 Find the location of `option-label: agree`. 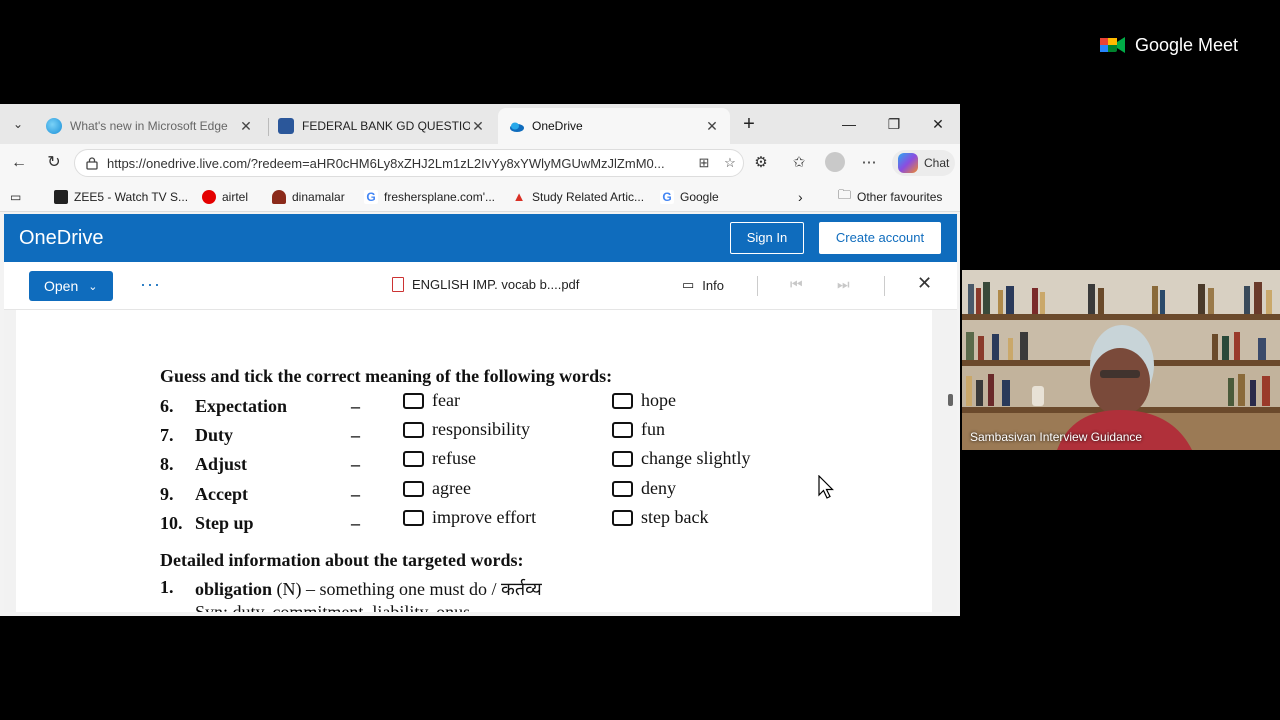

option-label: agree is located at coordinates (451, 488).